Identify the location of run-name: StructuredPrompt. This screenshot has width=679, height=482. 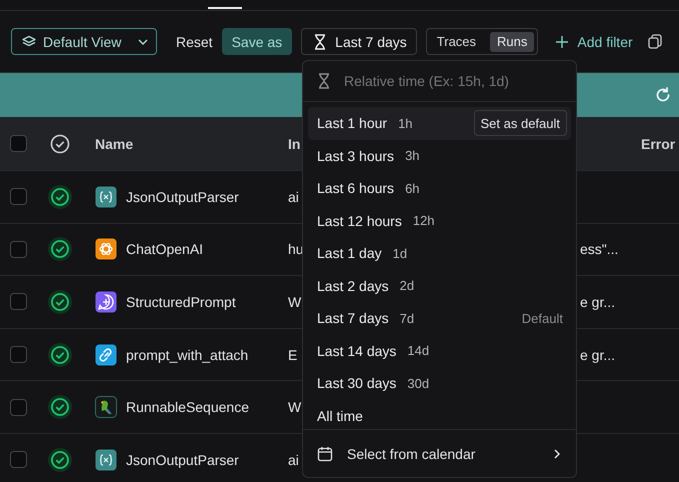
(181, 302).